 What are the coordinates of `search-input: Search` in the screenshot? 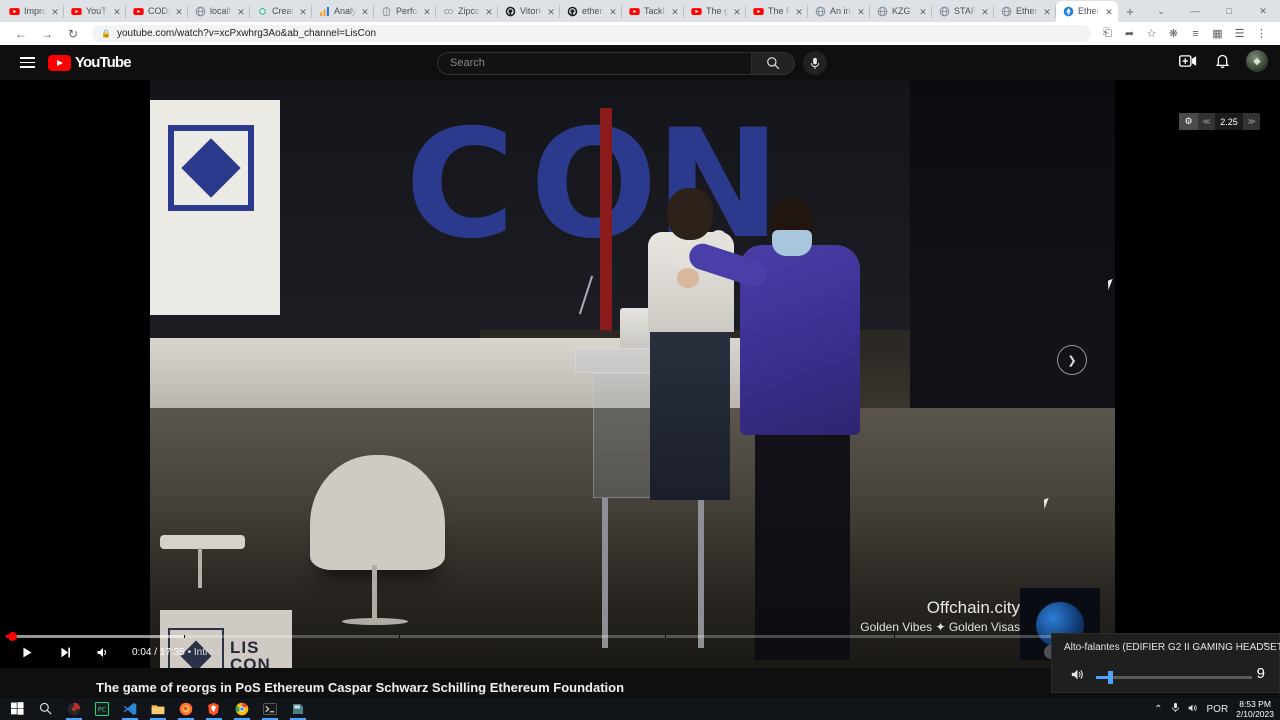 It's located at (594, 63).